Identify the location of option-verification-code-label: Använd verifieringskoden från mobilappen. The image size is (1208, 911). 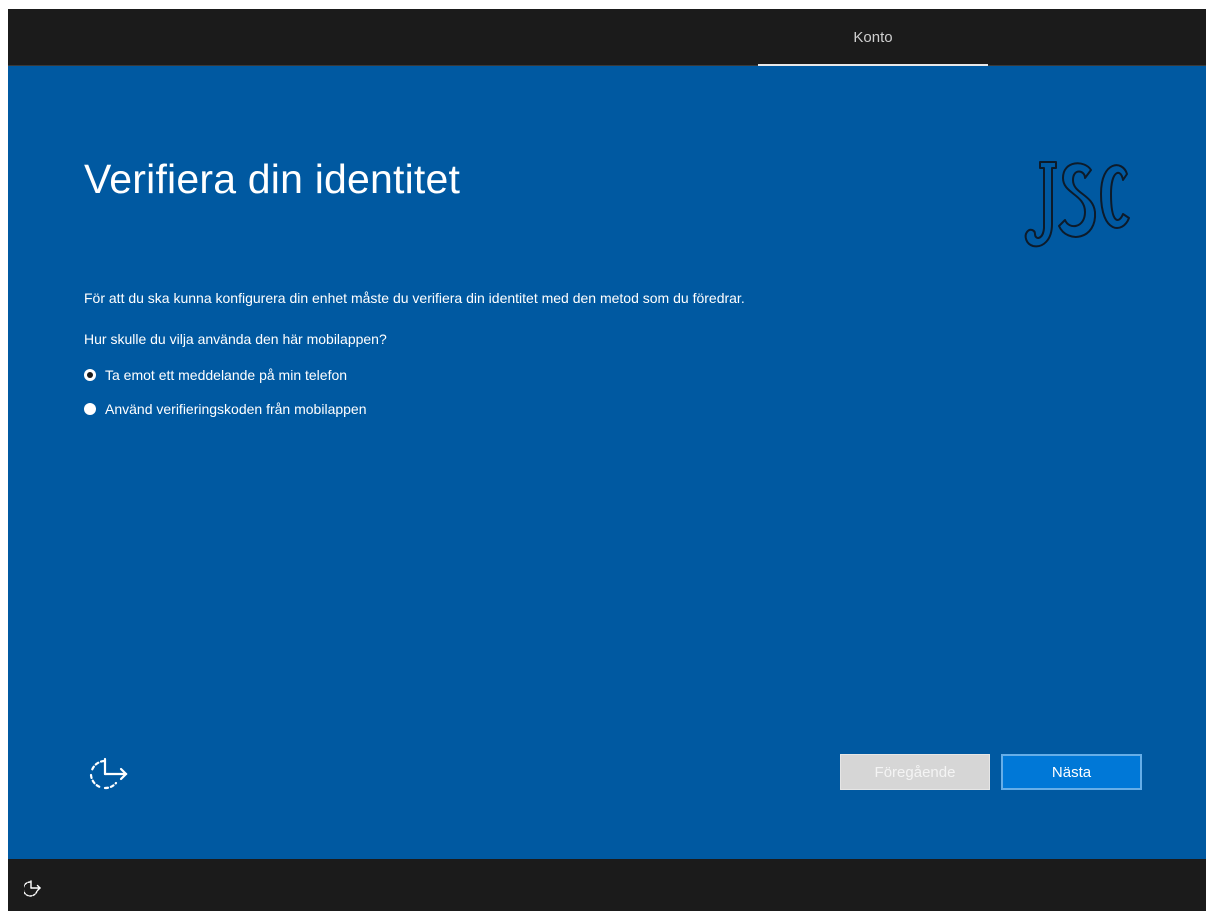
(236, 409).